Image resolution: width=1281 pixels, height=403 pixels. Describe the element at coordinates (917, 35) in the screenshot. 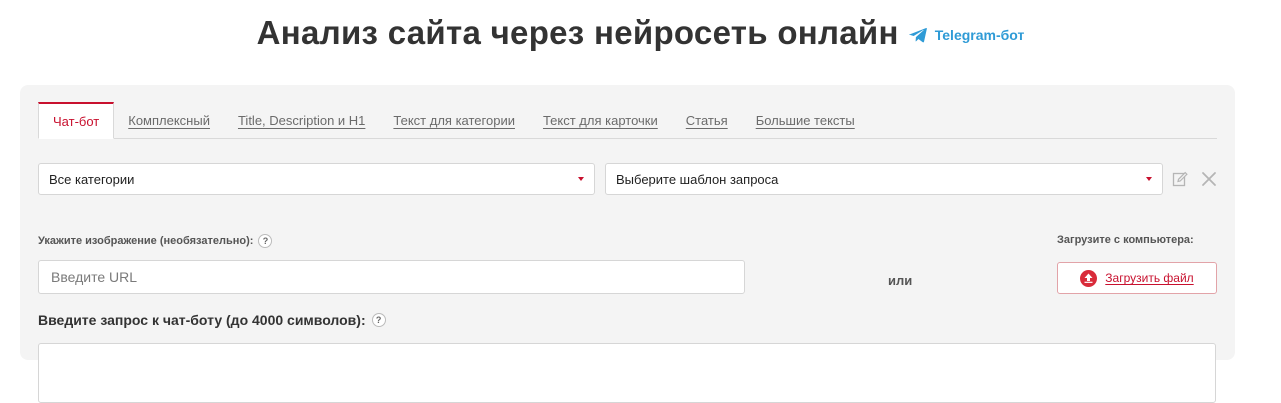

I see `telegram-plane-icon` at that location.